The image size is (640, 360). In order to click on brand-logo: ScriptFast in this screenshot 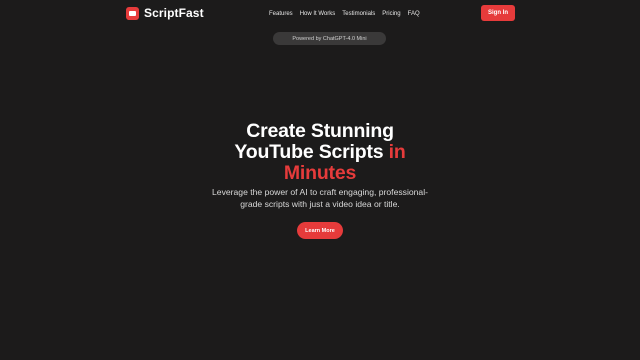, I will do `click(165, 13)`.